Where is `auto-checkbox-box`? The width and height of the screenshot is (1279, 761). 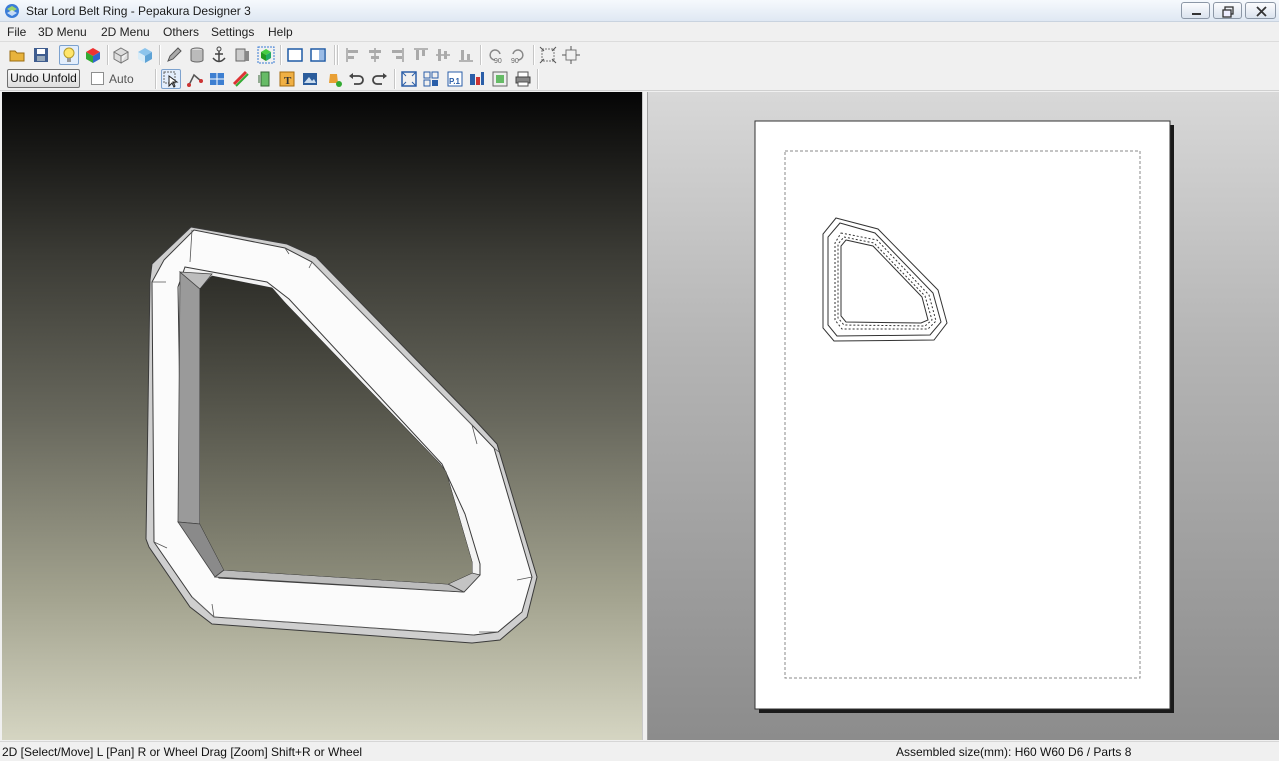 auto-checkbox-box is located at coordinates (97, 78).